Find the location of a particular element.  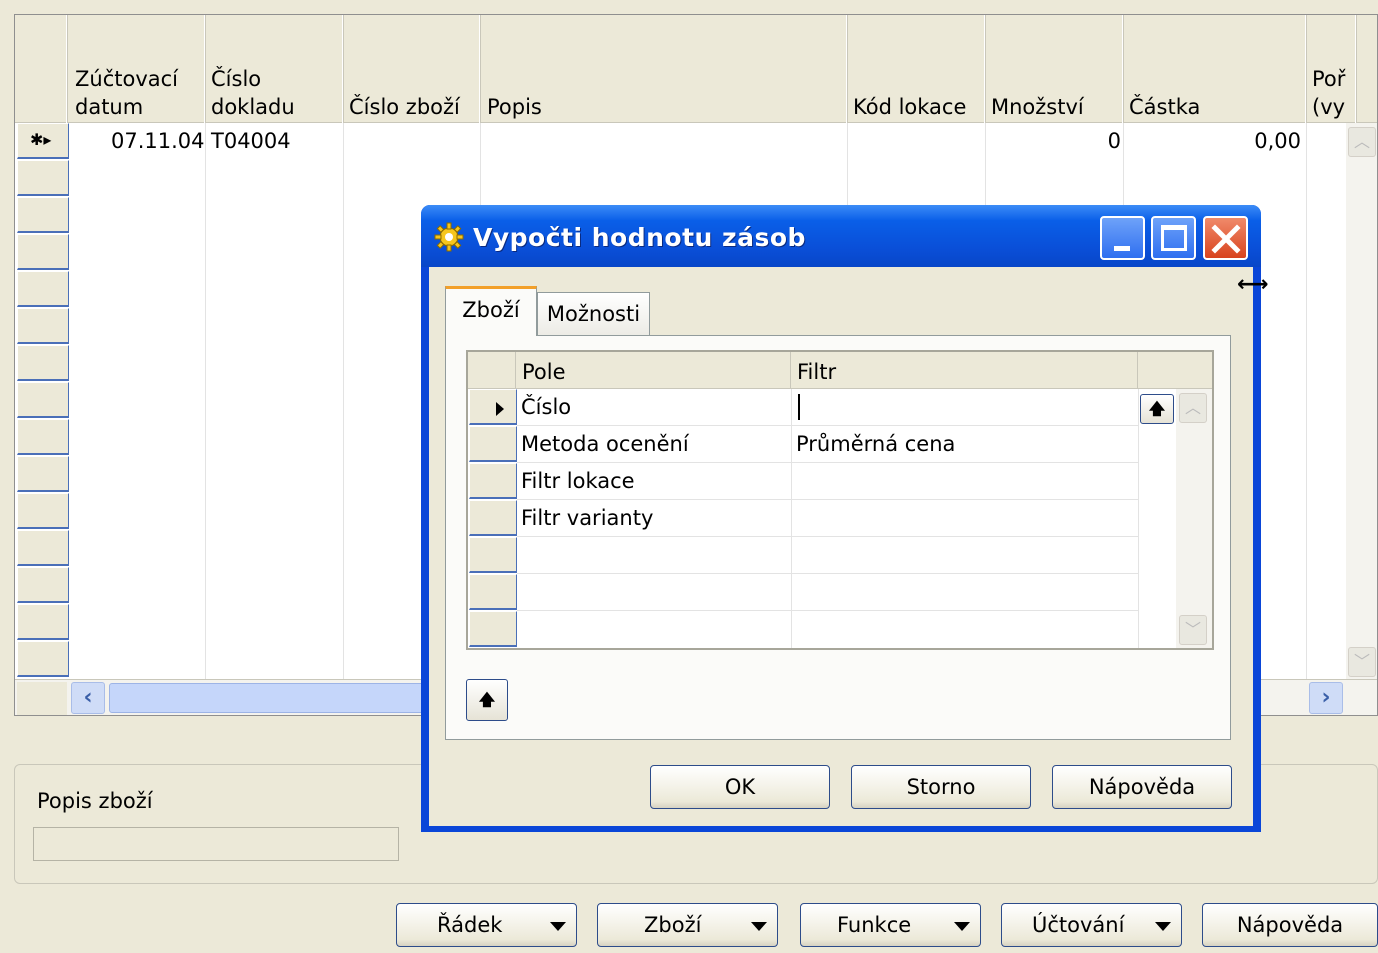

col-header-location-code: Kód lokace is located at coordinates (916, 69).